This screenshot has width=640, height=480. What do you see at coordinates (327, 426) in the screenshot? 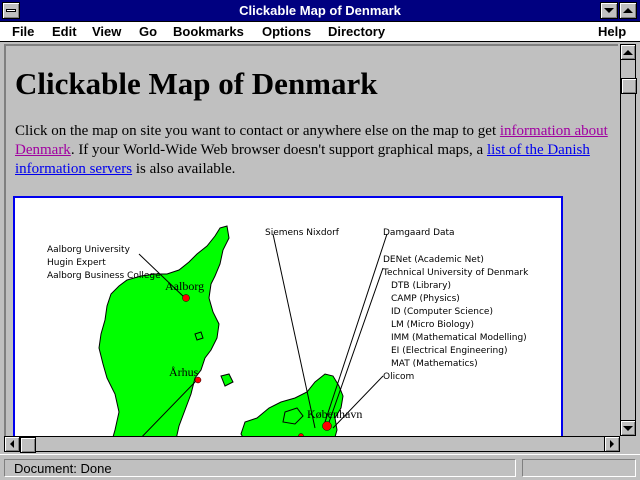
I see `site-dot-kobenhavn` at bounding box center [327, 426].